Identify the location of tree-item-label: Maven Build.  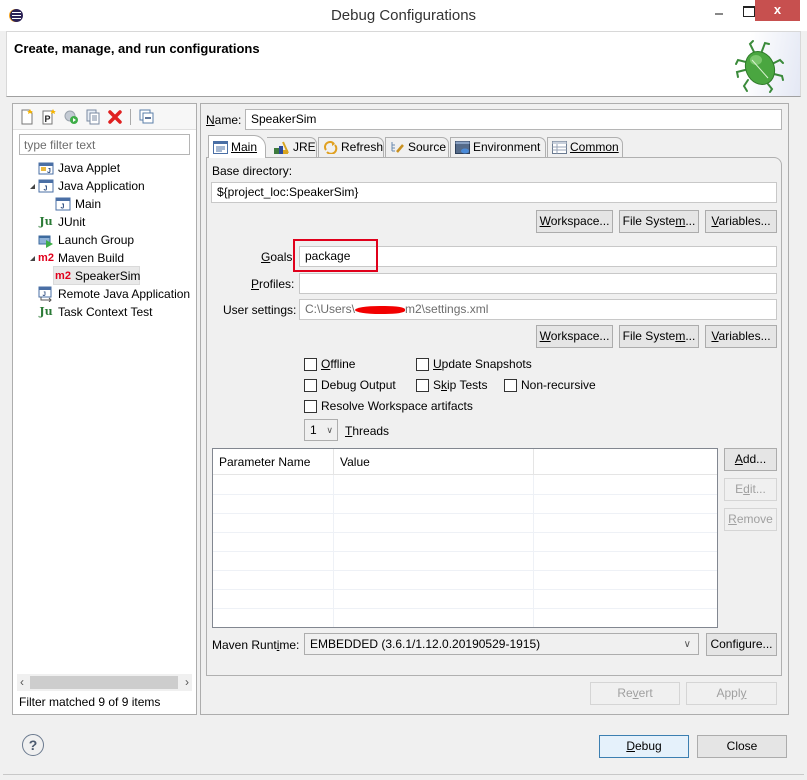
(91, 258).